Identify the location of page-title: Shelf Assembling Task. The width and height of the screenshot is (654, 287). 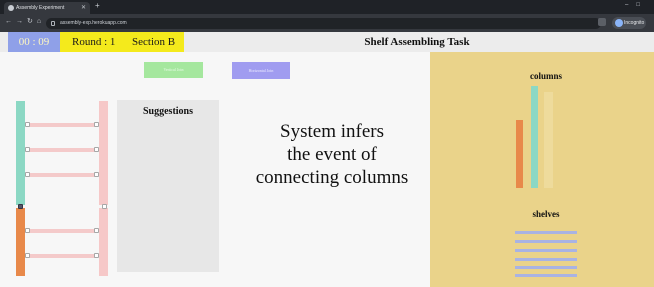
(417, 42).